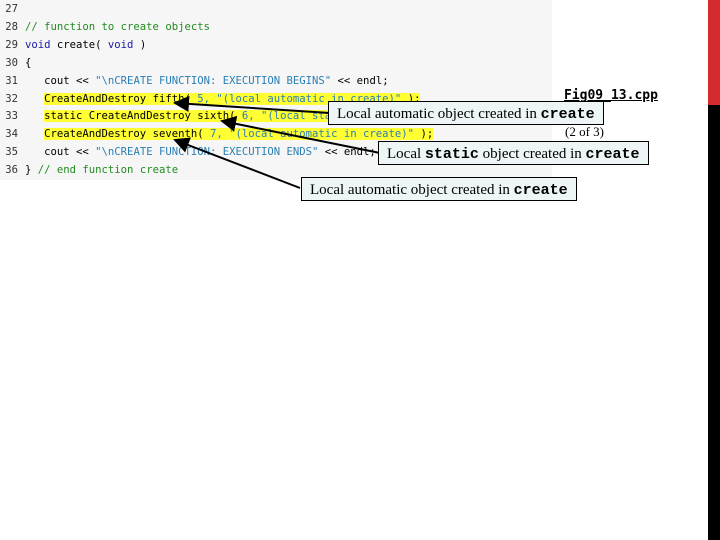 This screenshot has width=720, height=540. What do you see at coordinates (406, 154) in the screenshot?
I see `callout-text: Local` at bounding box center [406, 154].